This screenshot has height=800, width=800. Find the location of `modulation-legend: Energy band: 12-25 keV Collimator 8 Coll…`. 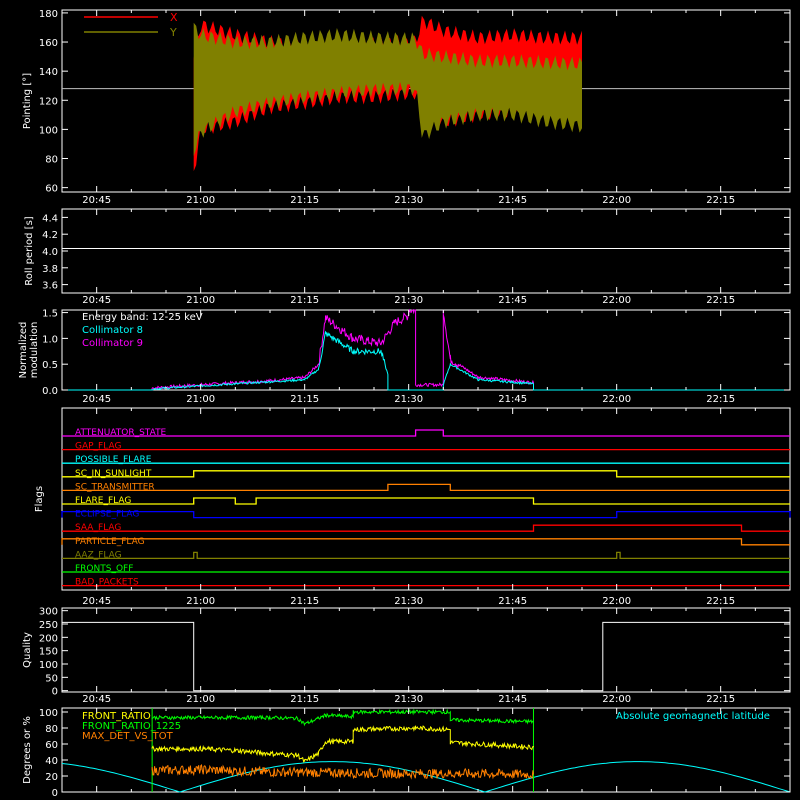

modulation-legend: Energy band: 12-25 keV Collimator 8 Coll… is located at coordinates (142, 330).